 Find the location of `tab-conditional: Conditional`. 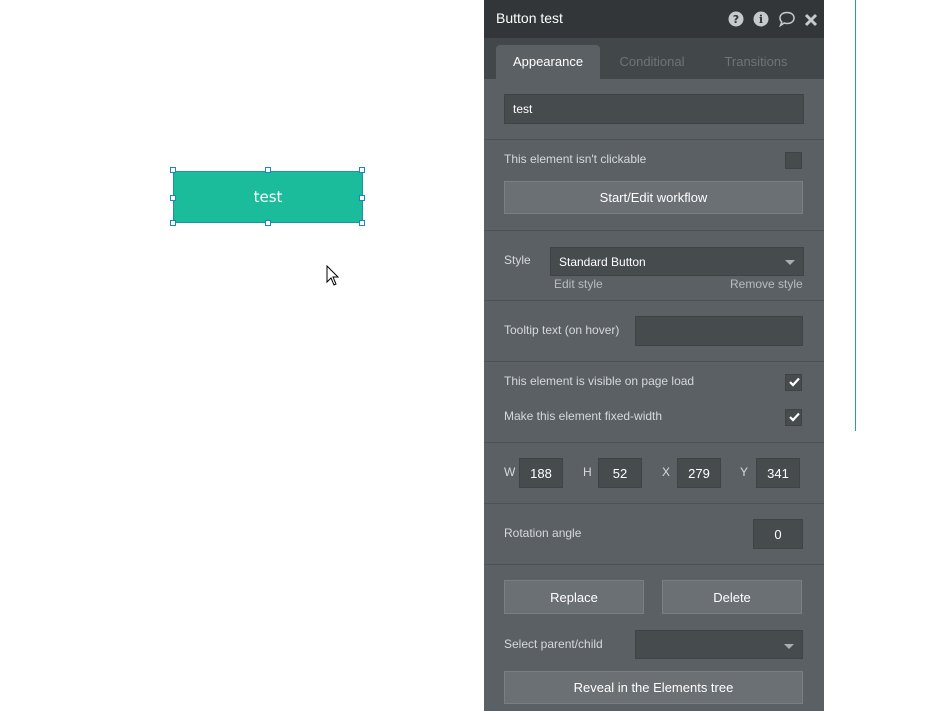

tab-conditional: Conditional is located at coordinates (652, 62).